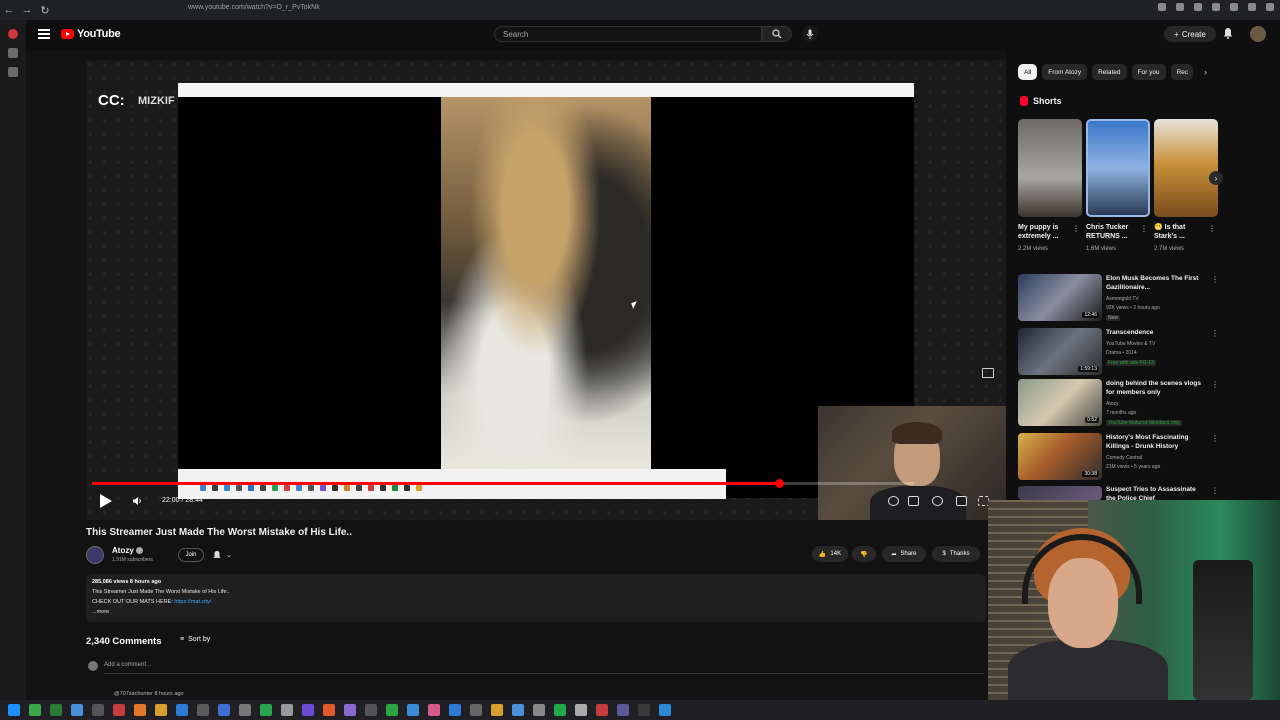 The height and width of the screenshot is (720, 1280). I want to click on start-icon, so click(14, 710).